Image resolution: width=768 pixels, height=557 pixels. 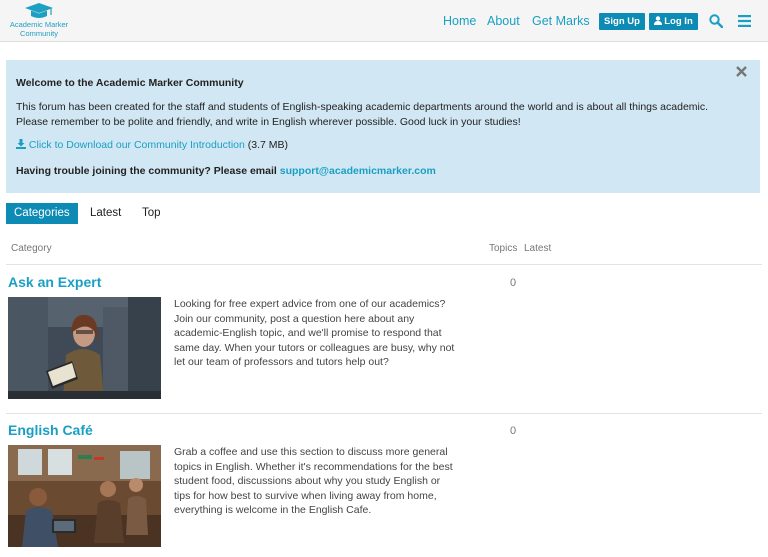 What do you see at coordinates (268, 145) in the screenshot?
I see `download-size: (3.7 MB)` at bounding box center [268, 145].